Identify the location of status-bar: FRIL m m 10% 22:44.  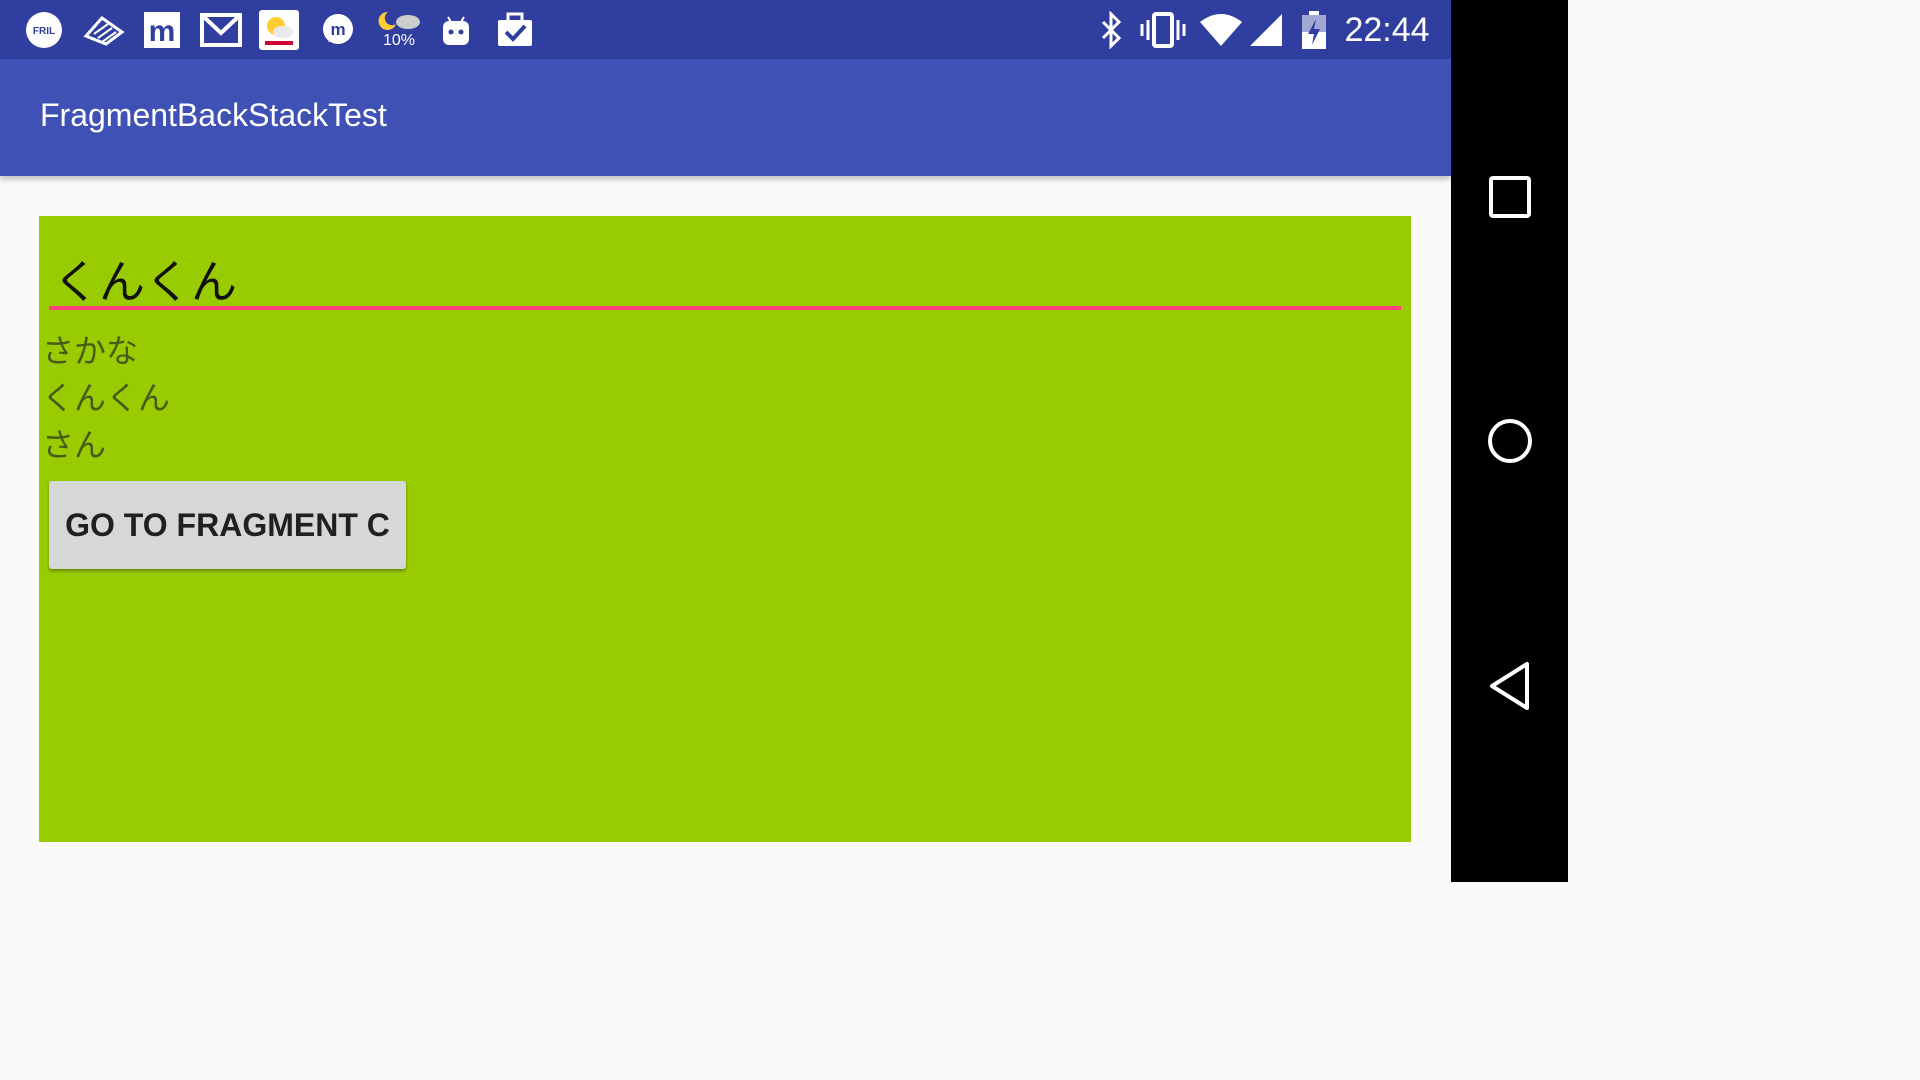
(725, 29).